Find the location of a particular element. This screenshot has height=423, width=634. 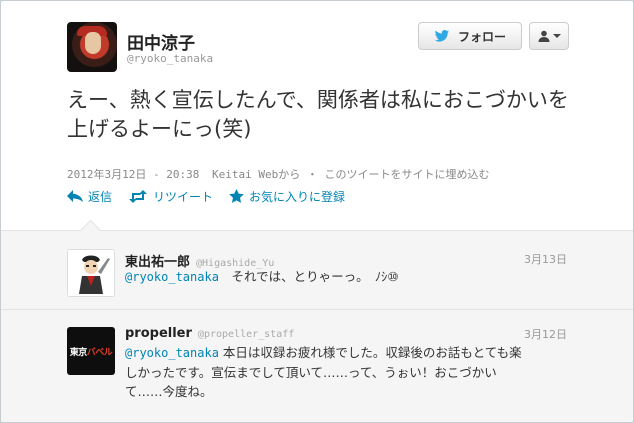

follow-button: フォロー is located at coordinates (470, 36).